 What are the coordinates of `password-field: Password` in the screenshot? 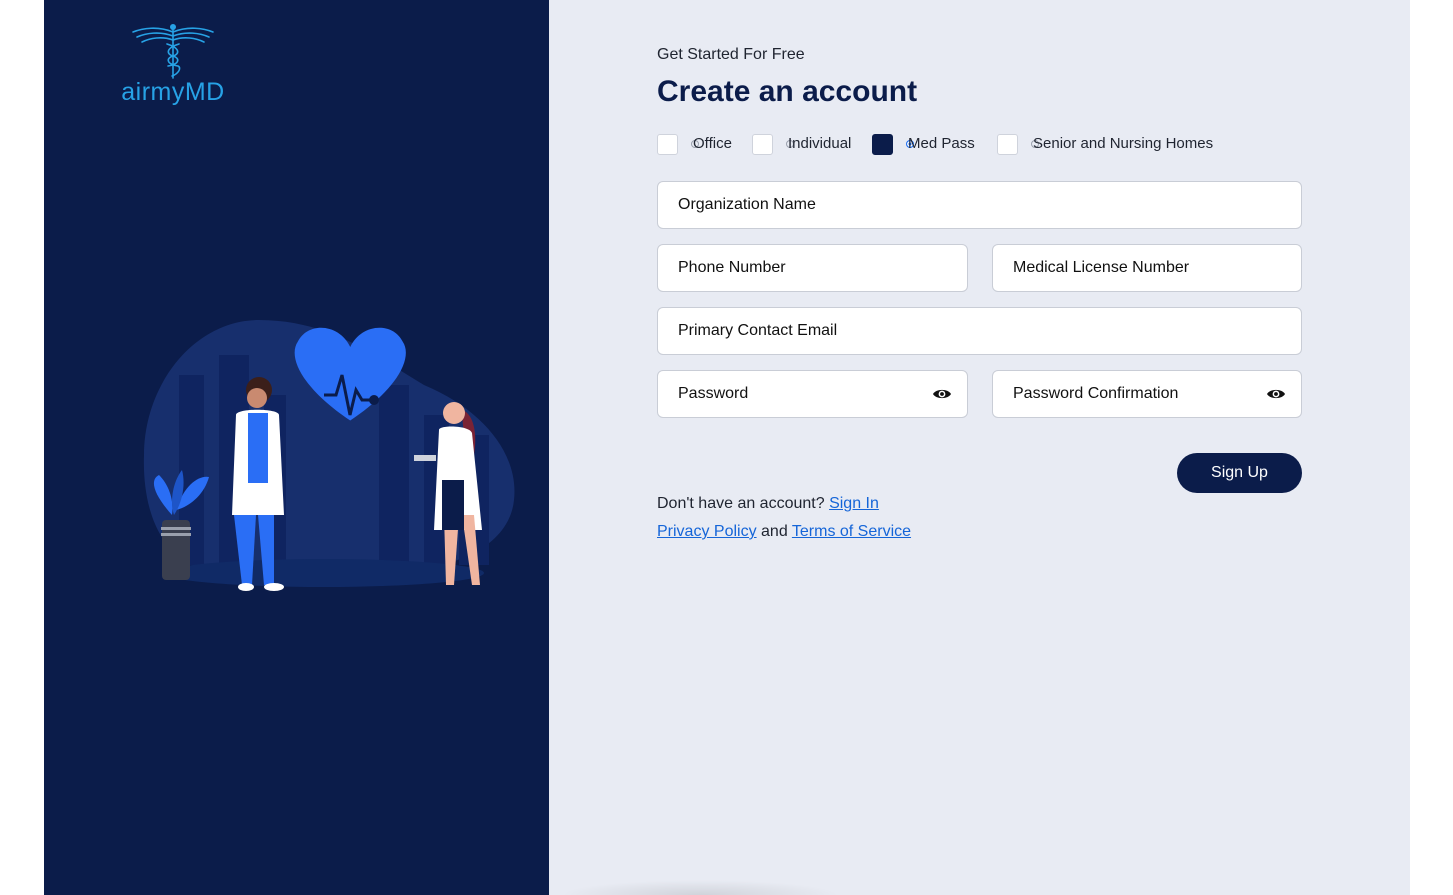 It's located at (812, 394).